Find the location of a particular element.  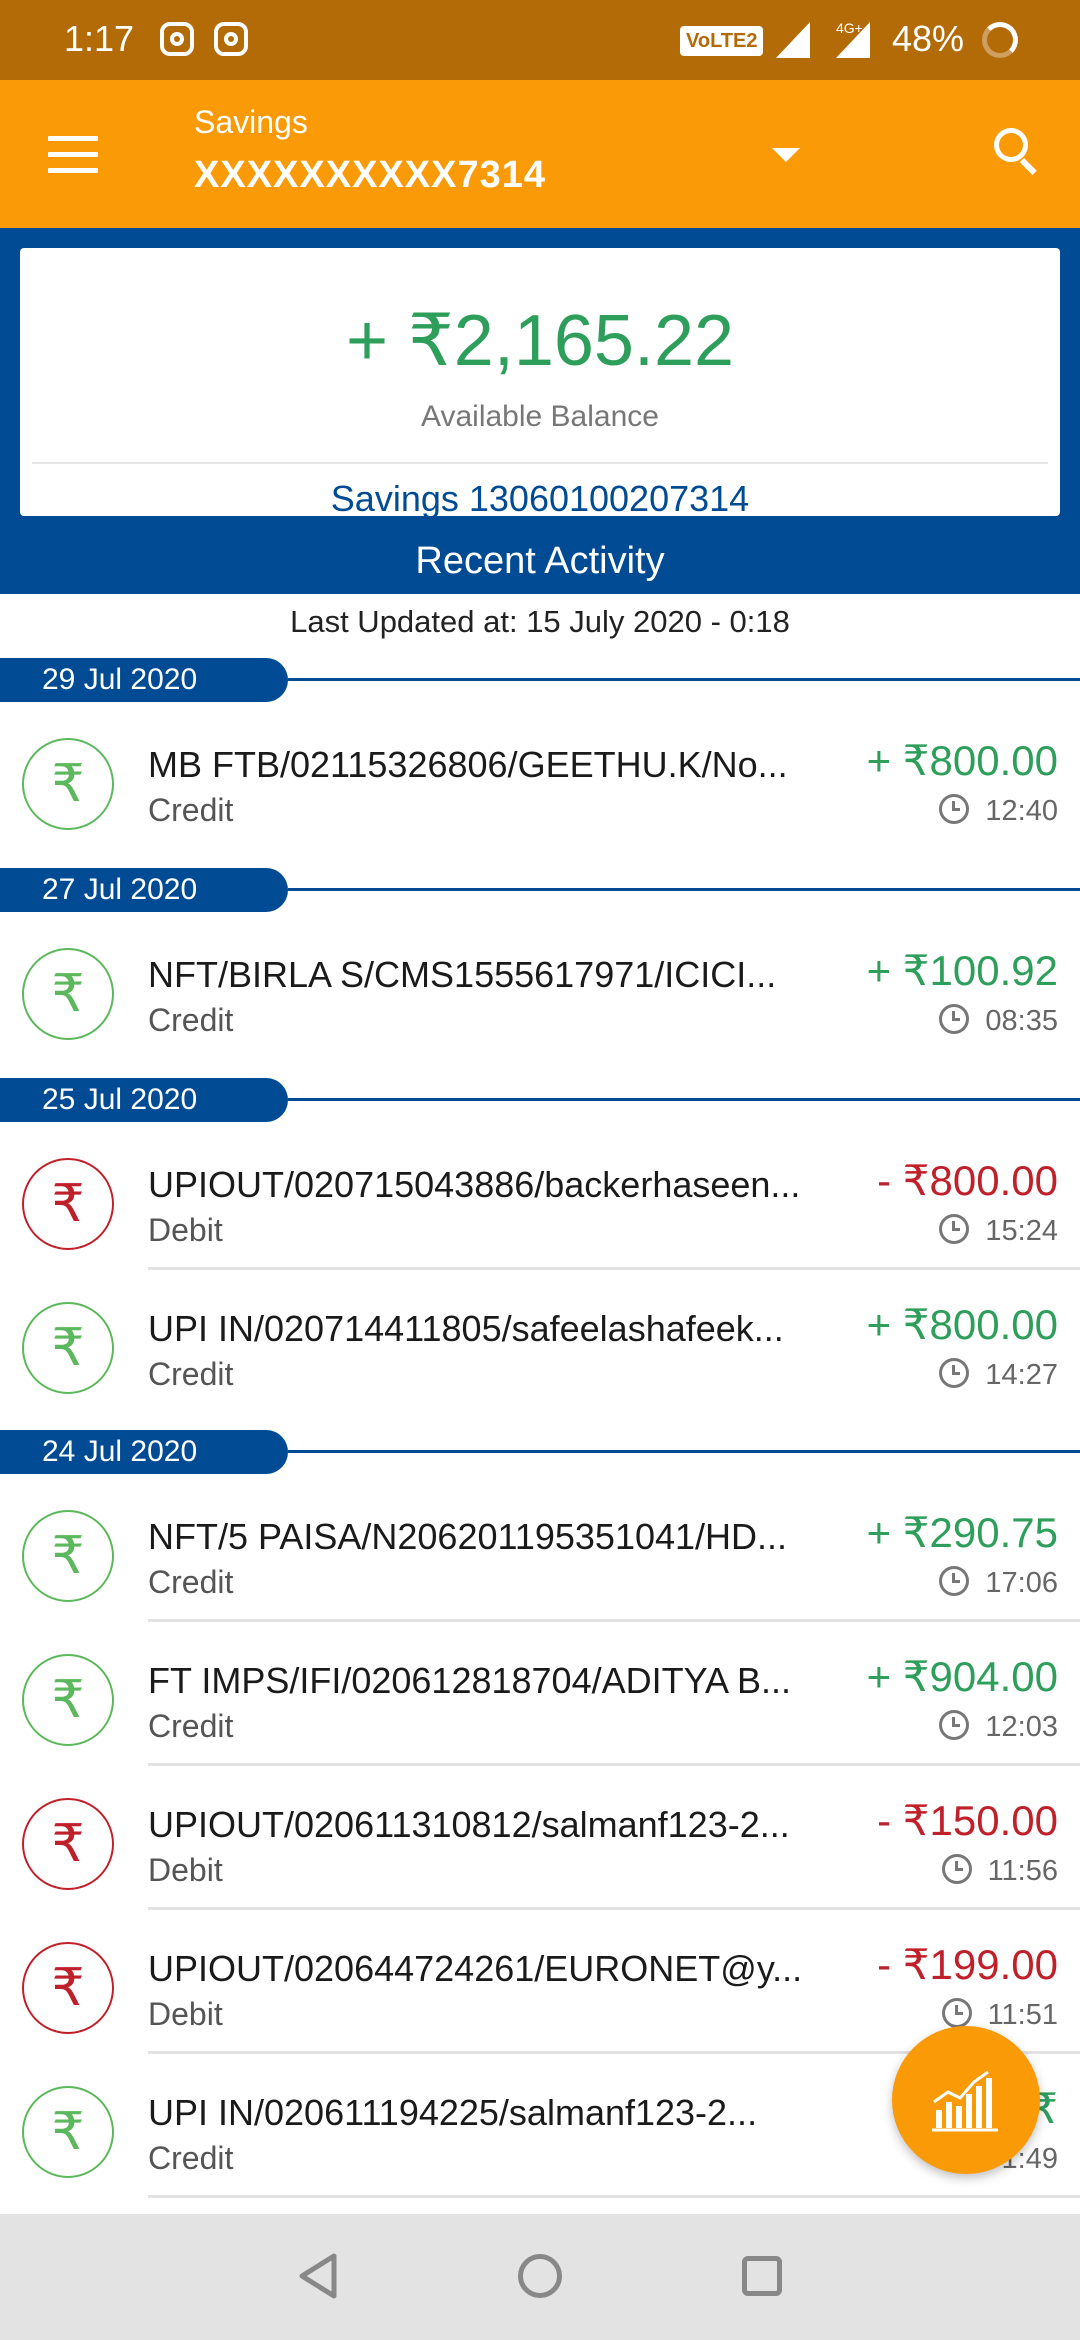

menu-icon is located at coordinates (73, 154).